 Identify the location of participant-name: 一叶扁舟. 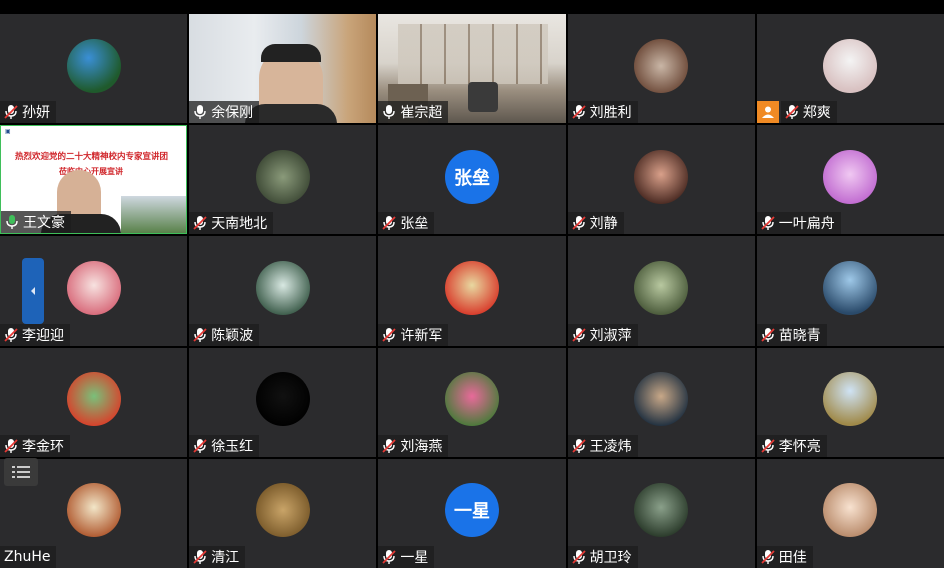
(806, 224).